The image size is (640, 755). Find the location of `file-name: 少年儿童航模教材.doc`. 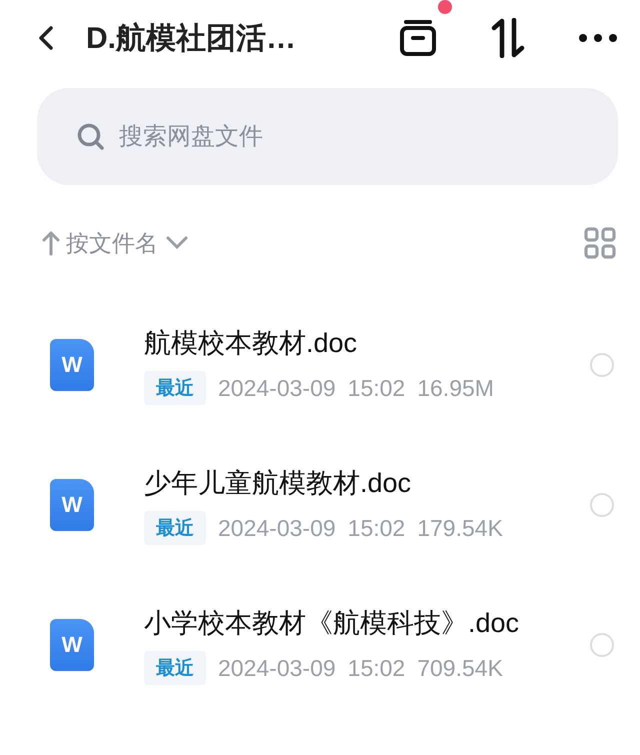

file-name: 少年儿童航模教材.doc is located at coordinates (367, 483).